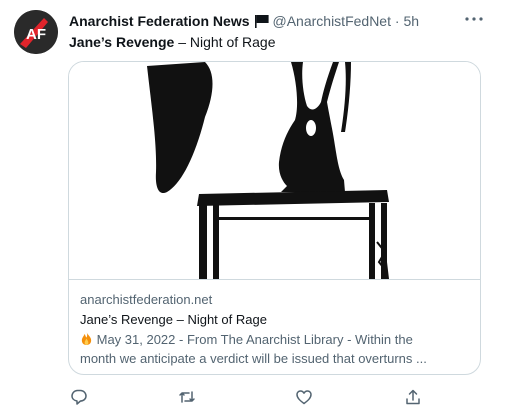 Image resolution: width=508 pixels, height=417 pixels. I want to click on tweet-text: Jane’s Revenge – Night of Rage, so click(172, 42).